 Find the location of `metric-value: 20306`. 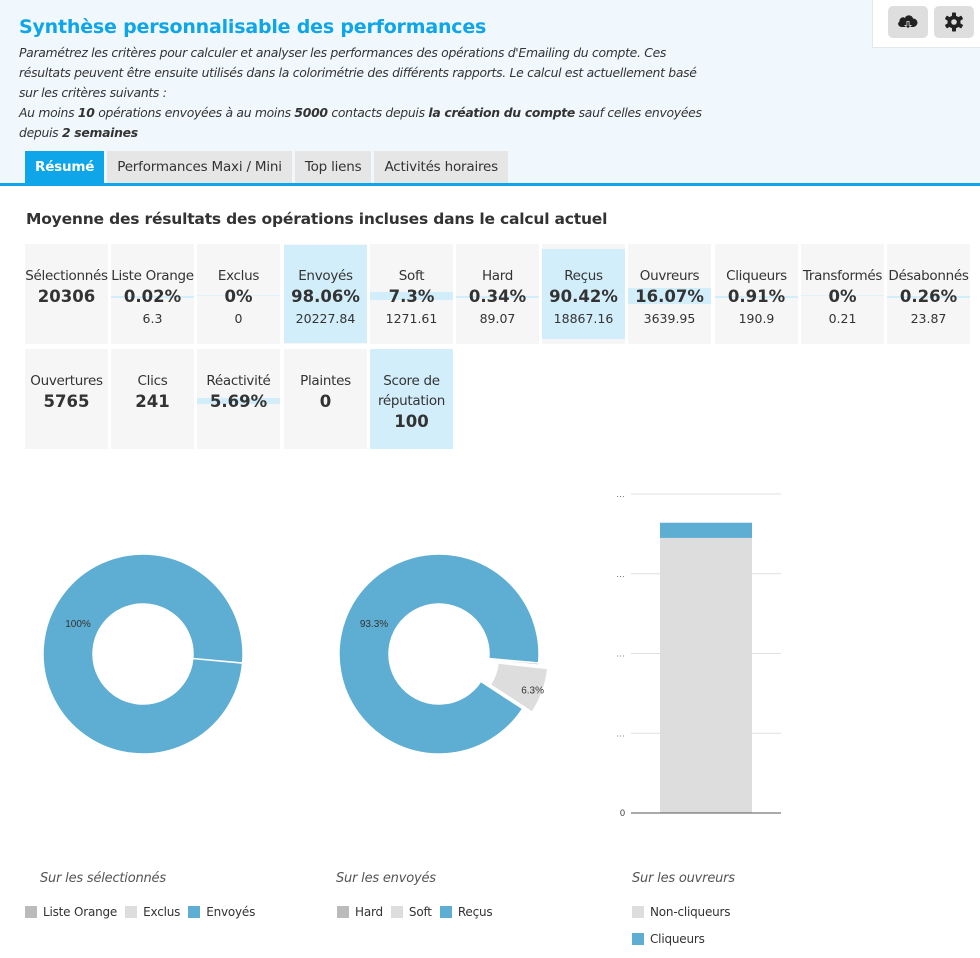

metric-value: 20306 is located at coordinates (66, 296).